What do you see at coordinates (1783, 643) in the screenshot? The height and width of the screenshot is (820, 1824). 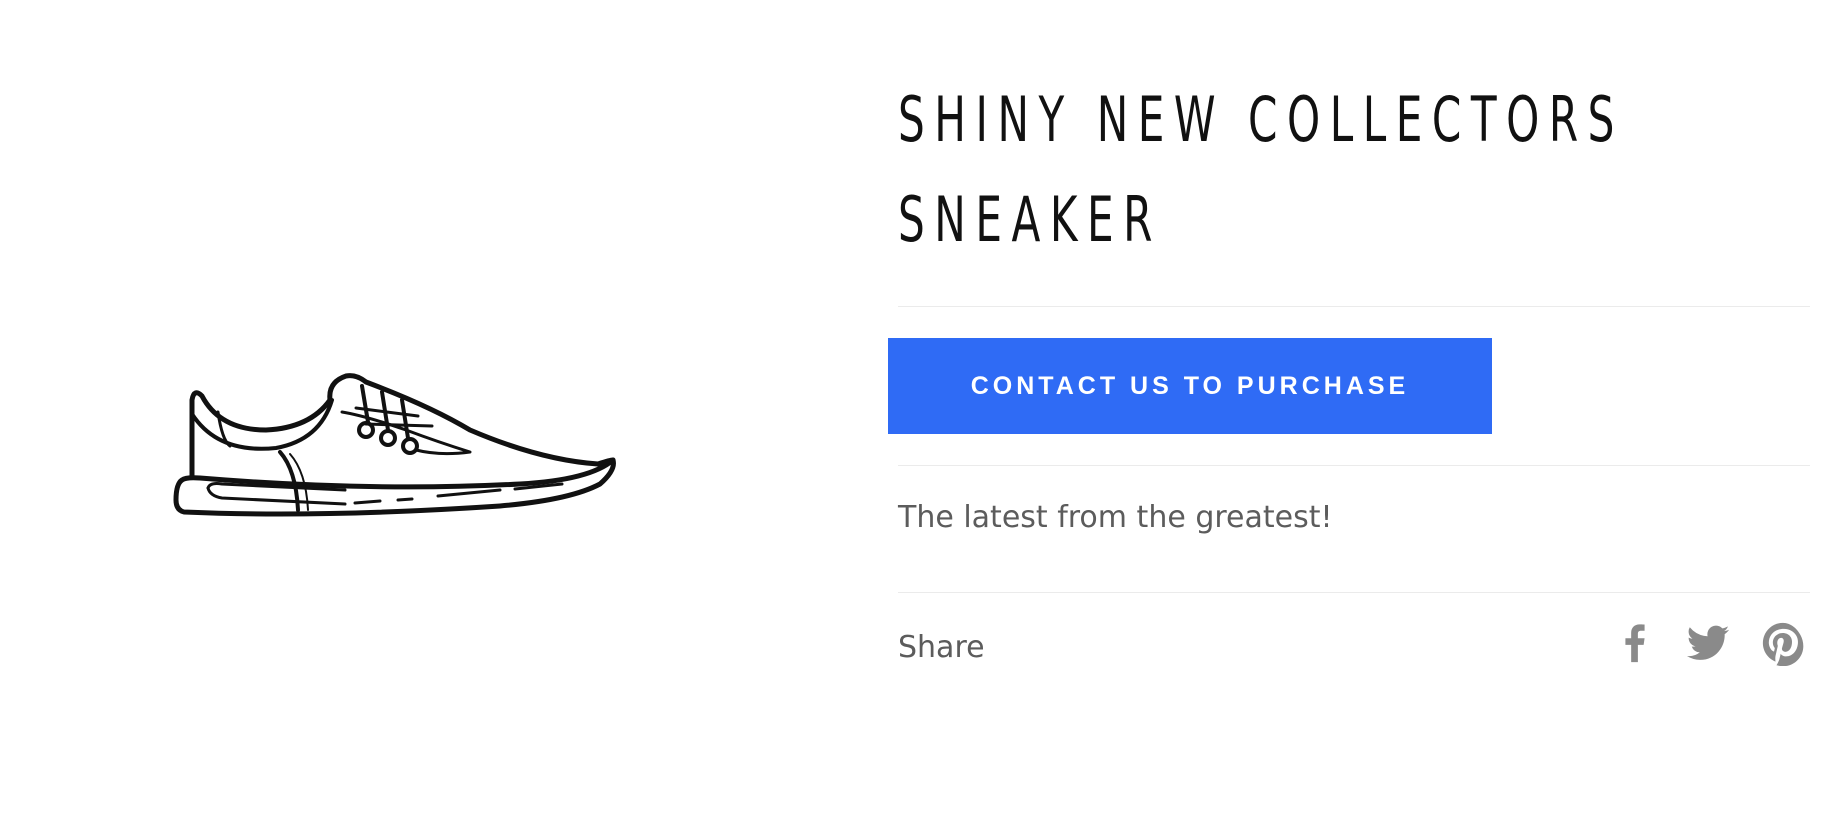 I see `pinterest-icon` at bounding box center [1783, 643].